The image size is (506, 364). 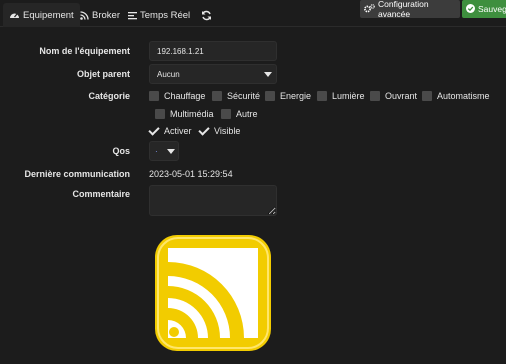 What do you see at coordinates (168, 74) in the screenshot?
I see `parent-select-value: Aucun` at bounding box center [168, 74].